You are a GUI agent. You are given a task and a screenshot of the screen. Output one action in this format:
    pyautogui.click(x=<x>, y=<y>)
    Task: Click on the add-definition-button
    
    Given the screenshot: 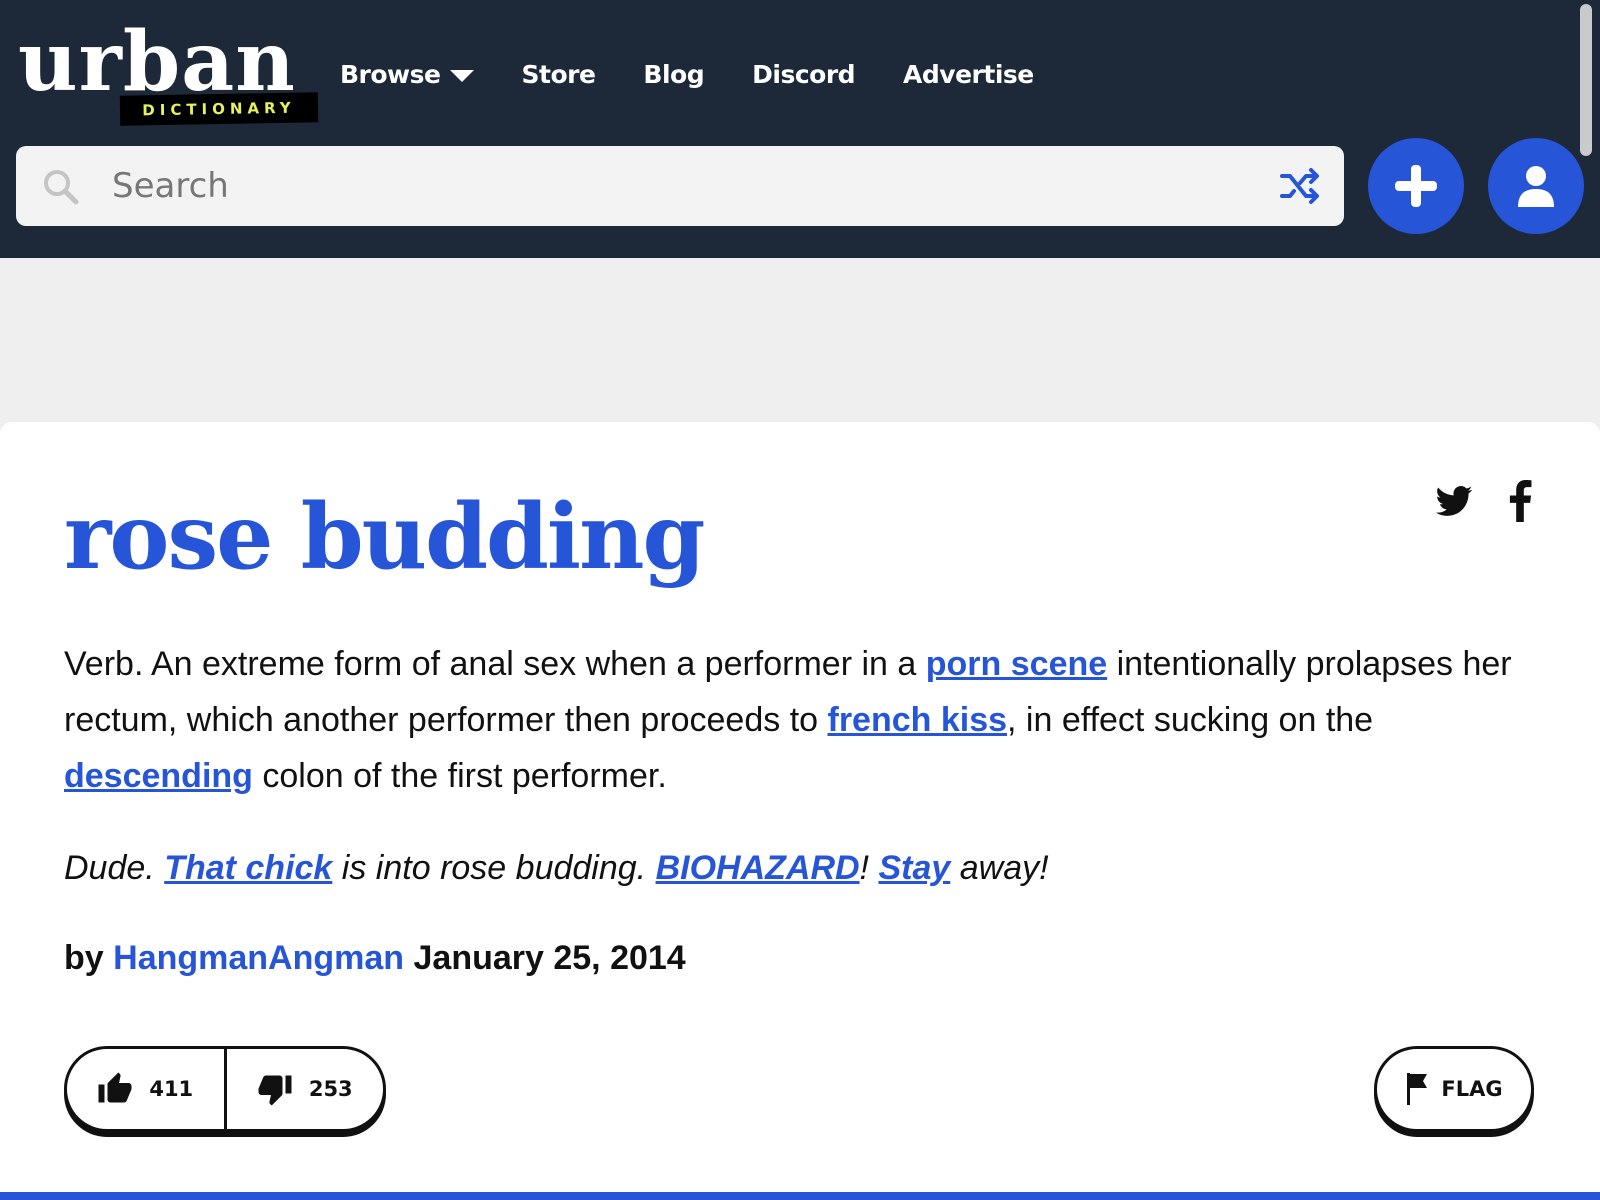 What is the action you would take?
    pyautogui.click(x=1416, y=186)
    